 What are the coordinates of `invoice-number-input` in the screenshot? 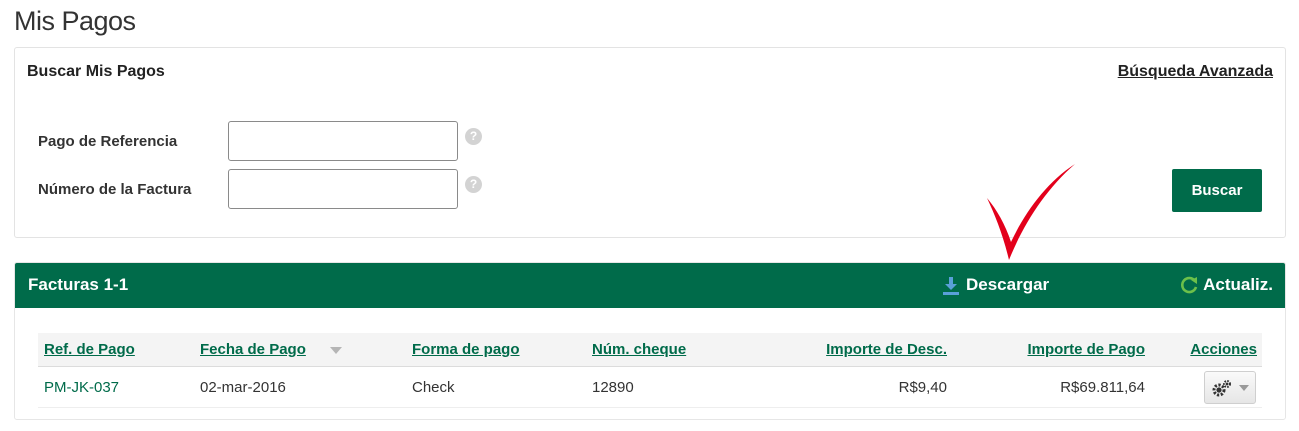 It's located at (343, 189).